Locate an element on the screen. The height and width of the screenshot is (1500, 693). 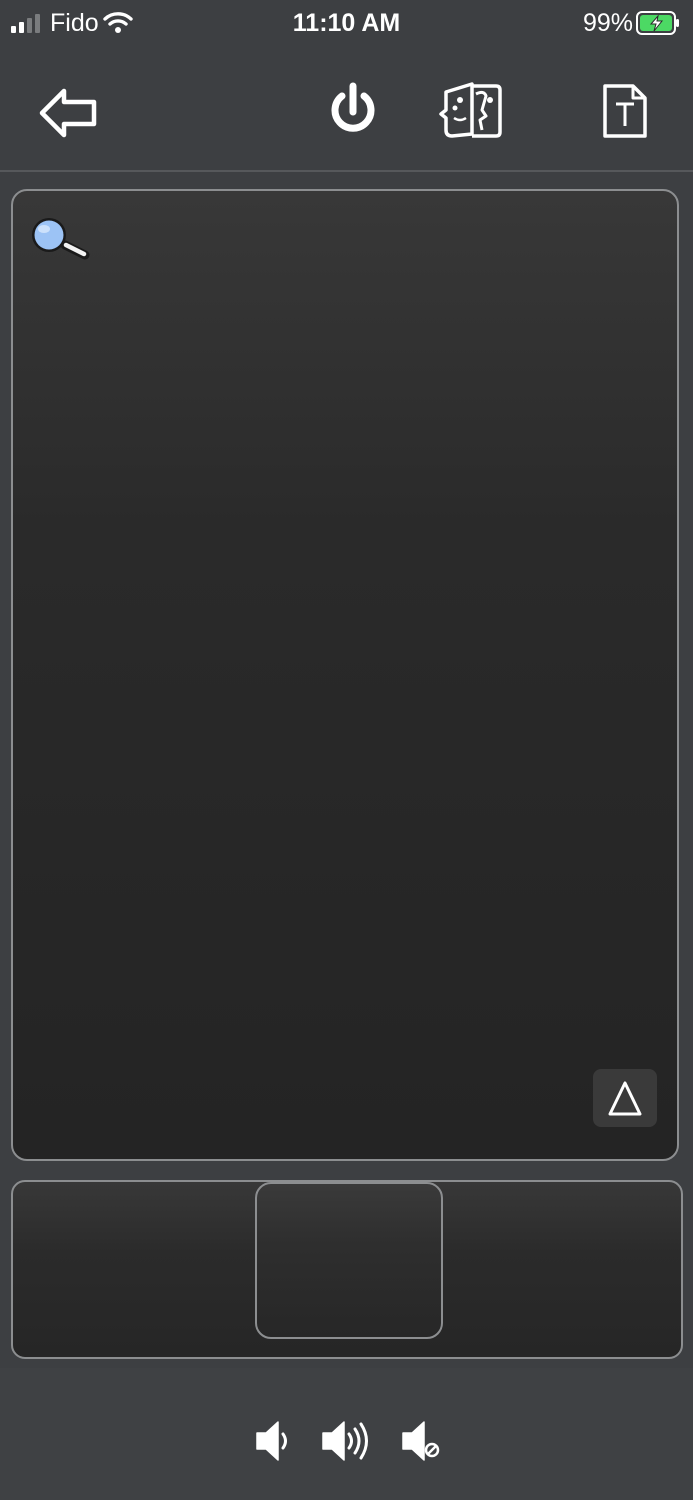
battery-percentage: 99% is located at coordinates (607, 23).